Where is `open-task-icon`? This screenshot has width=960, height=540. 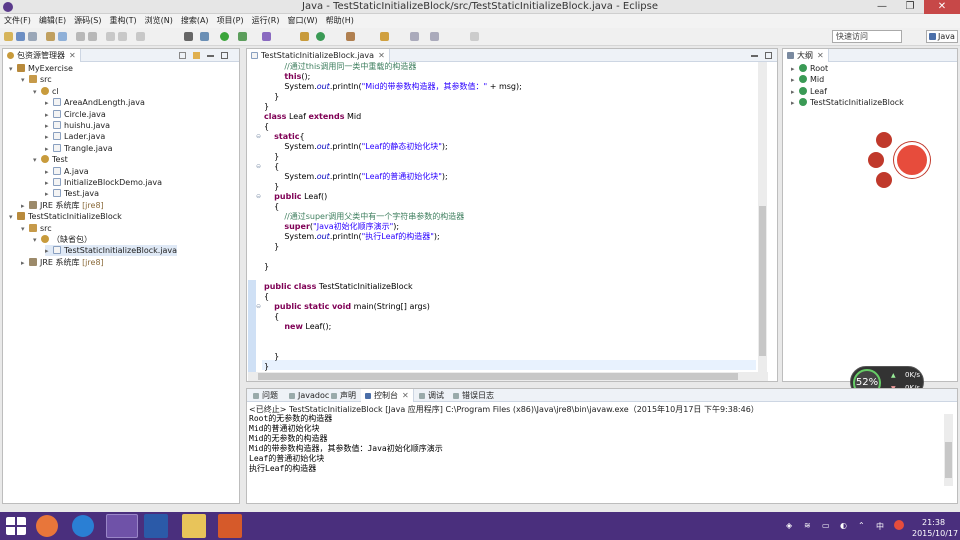
open-task-icon is located at coordinates (62, 36).